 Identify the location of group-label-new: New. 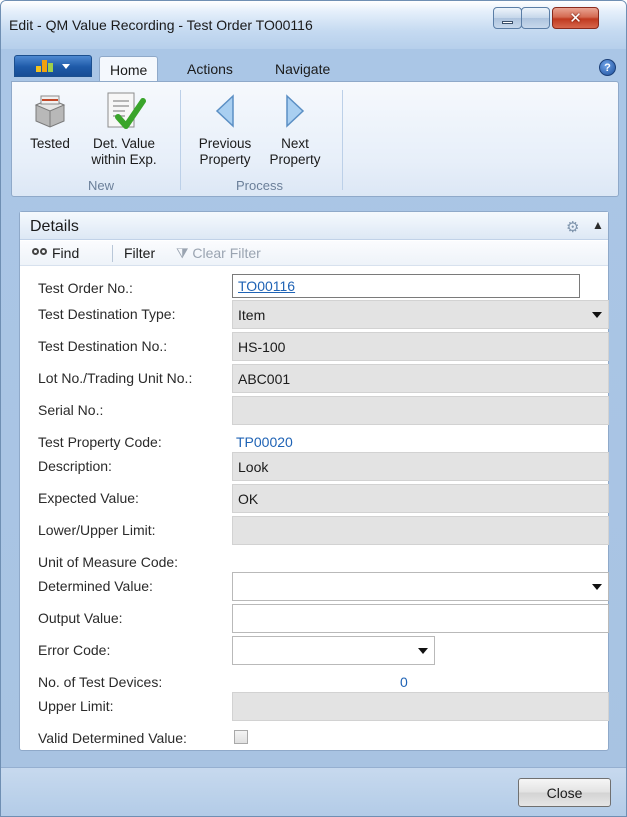
(101, 185).